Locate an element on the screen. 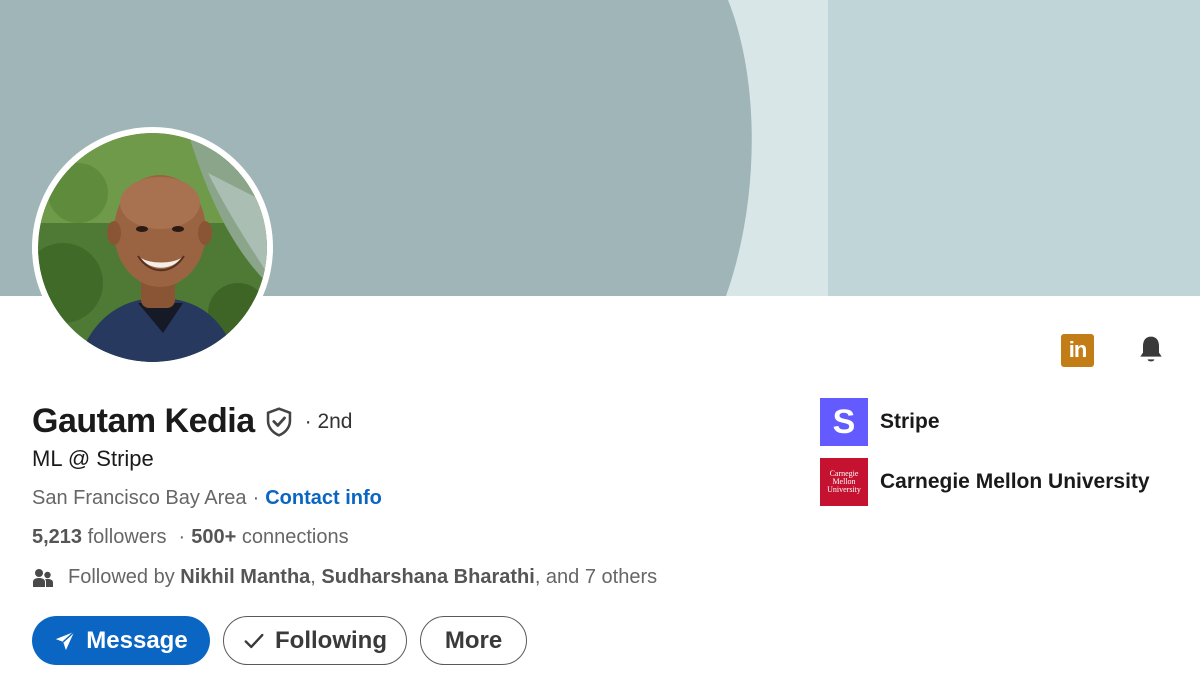 Image resolution: width=1200 pixels, height=696 pixels. followers-label: followers is located at coordinates (127, 537).